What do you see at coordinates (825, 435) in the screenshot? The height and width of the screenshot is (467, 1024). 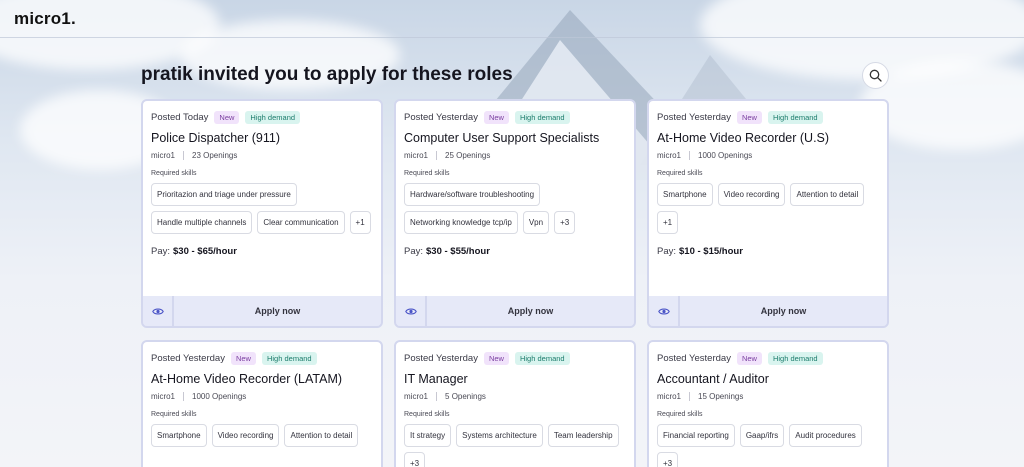 I see `skill-tag: Audit procedures` at bounding box center [825, 435].